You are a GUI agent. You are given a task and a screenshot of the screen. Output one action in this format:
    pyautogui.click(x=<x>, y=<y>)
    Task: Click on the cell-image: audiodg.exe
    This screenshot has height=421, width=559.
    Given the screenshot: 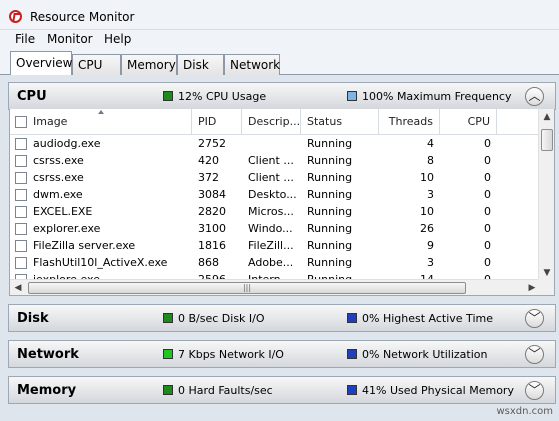 What is the action you would take?
    pyautogui.click(x=67, y=143)
    